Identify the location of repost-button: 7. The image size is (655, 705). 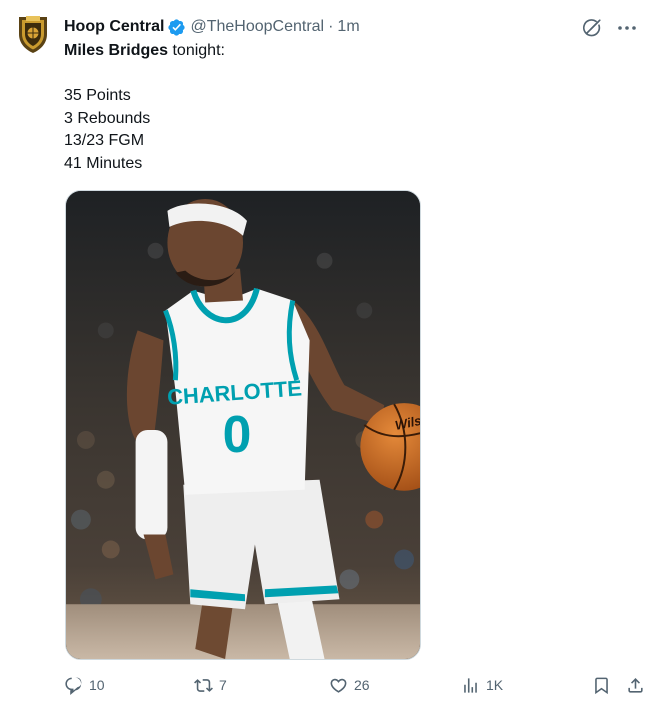
(210, 685).